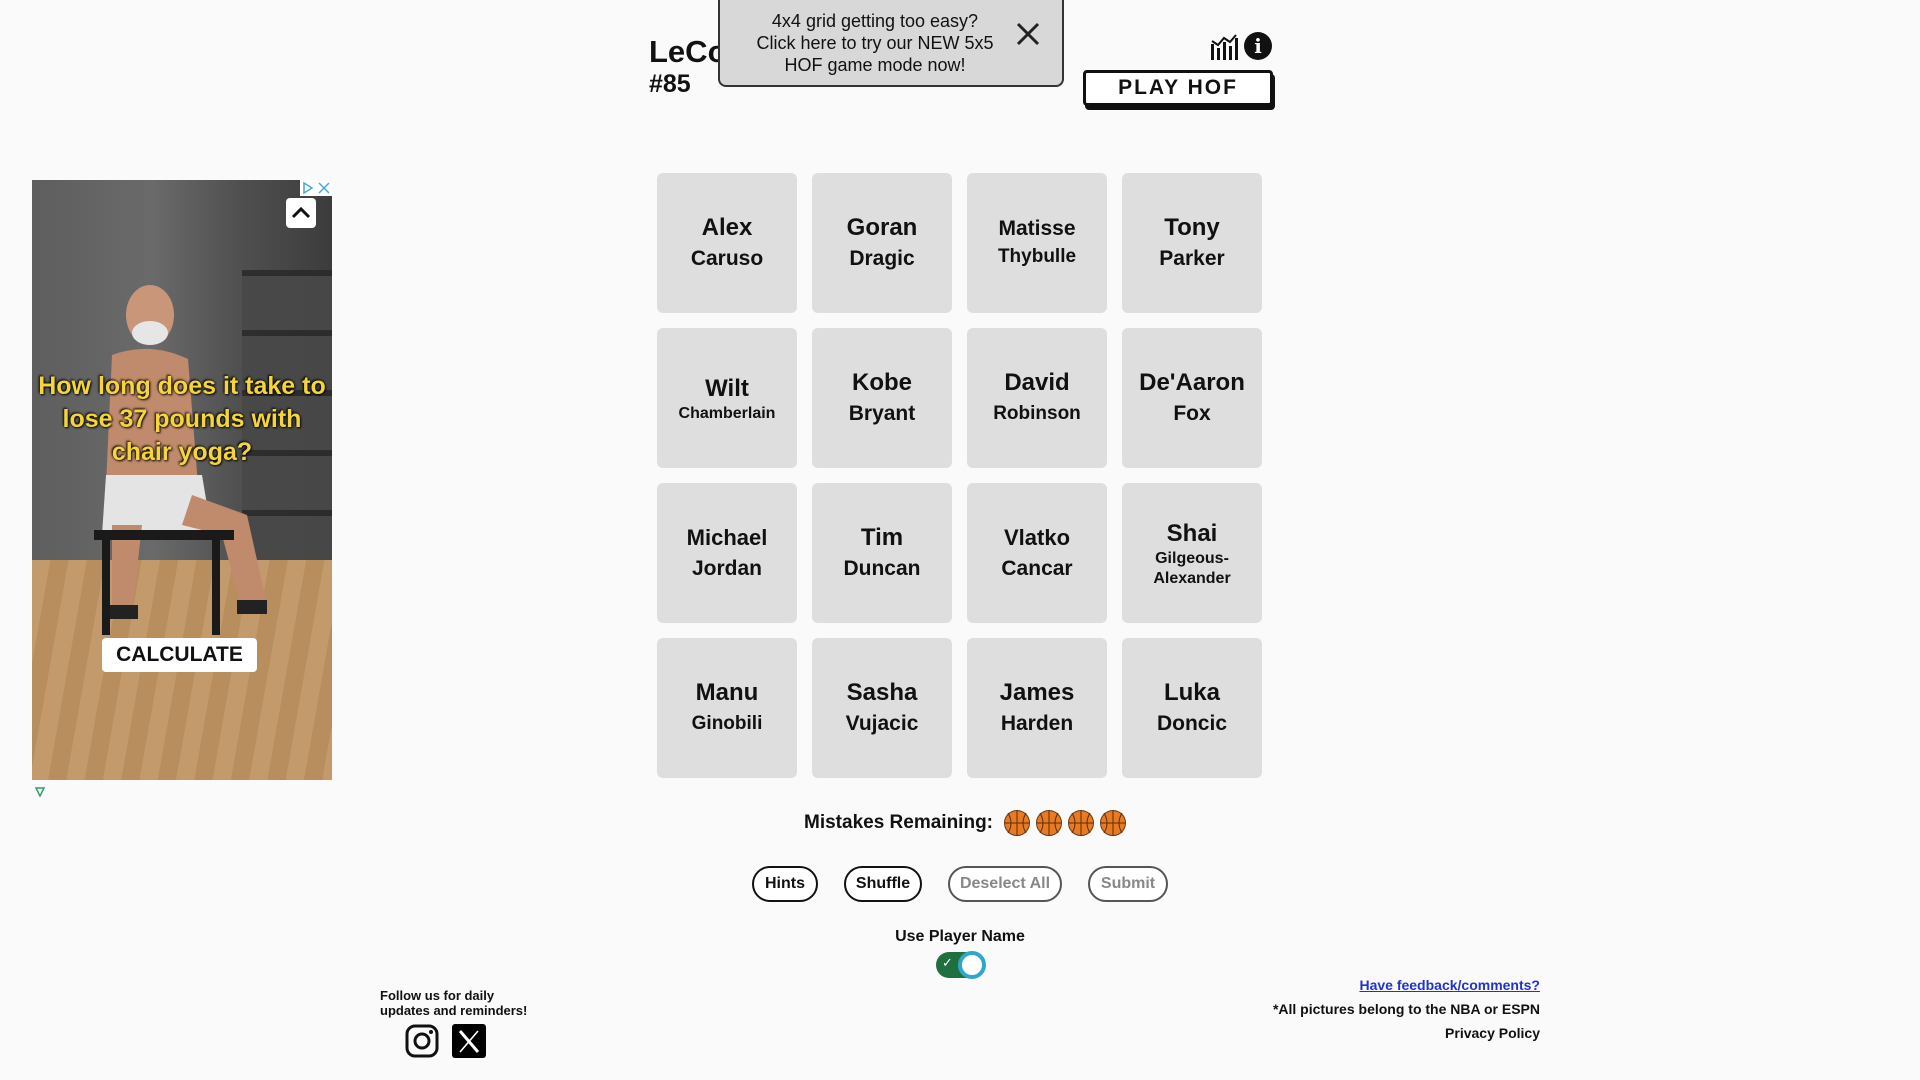 This screenshot has height=1080, width=1920. What do you see at coordinates (1037, 398) in the screenshot?
I see `player-tile: David Robinson` at bounding box center [1037, 398].